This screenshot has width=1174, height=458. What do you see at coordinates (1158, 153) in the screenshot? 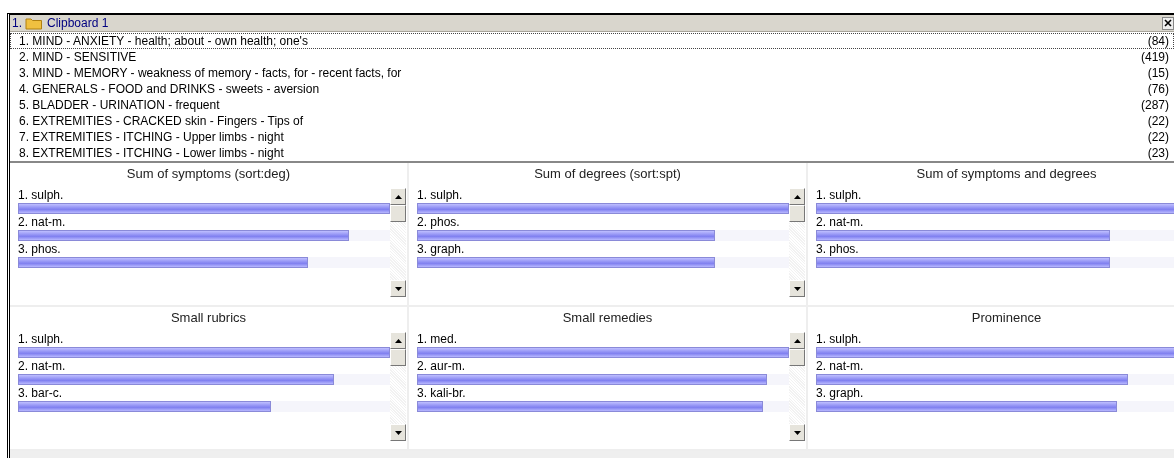
I see `rubric-count: (23)` at bounding box center [1158, 153].